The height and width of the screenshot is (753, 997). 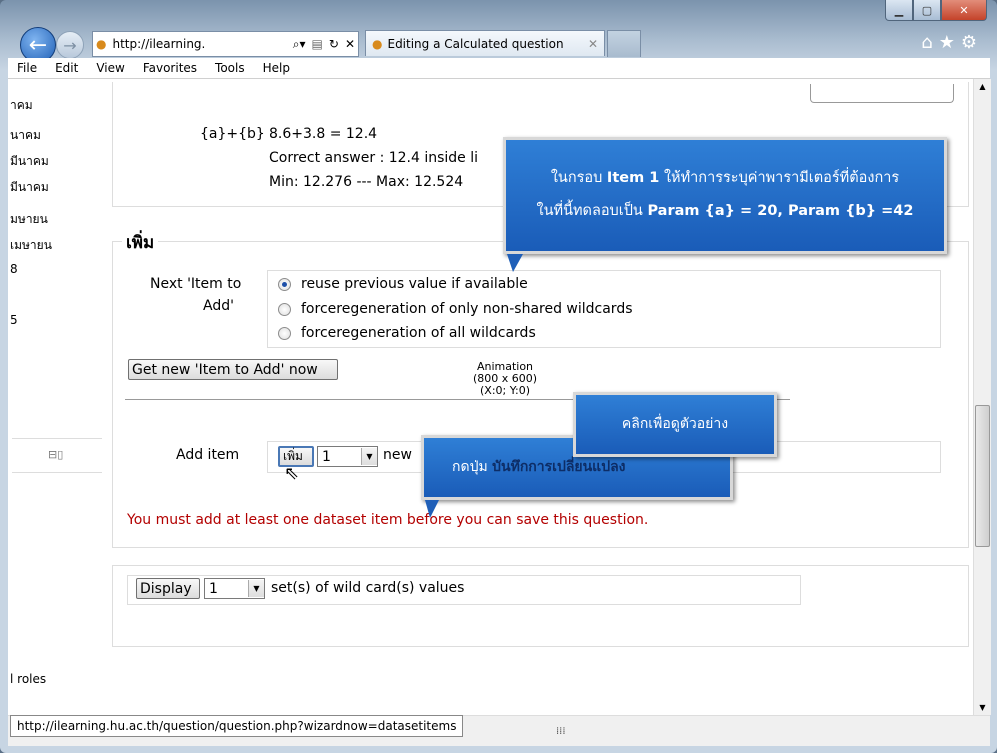 I want to click on add-section-legend: เพิ่ม, so click(x=140, y=242).